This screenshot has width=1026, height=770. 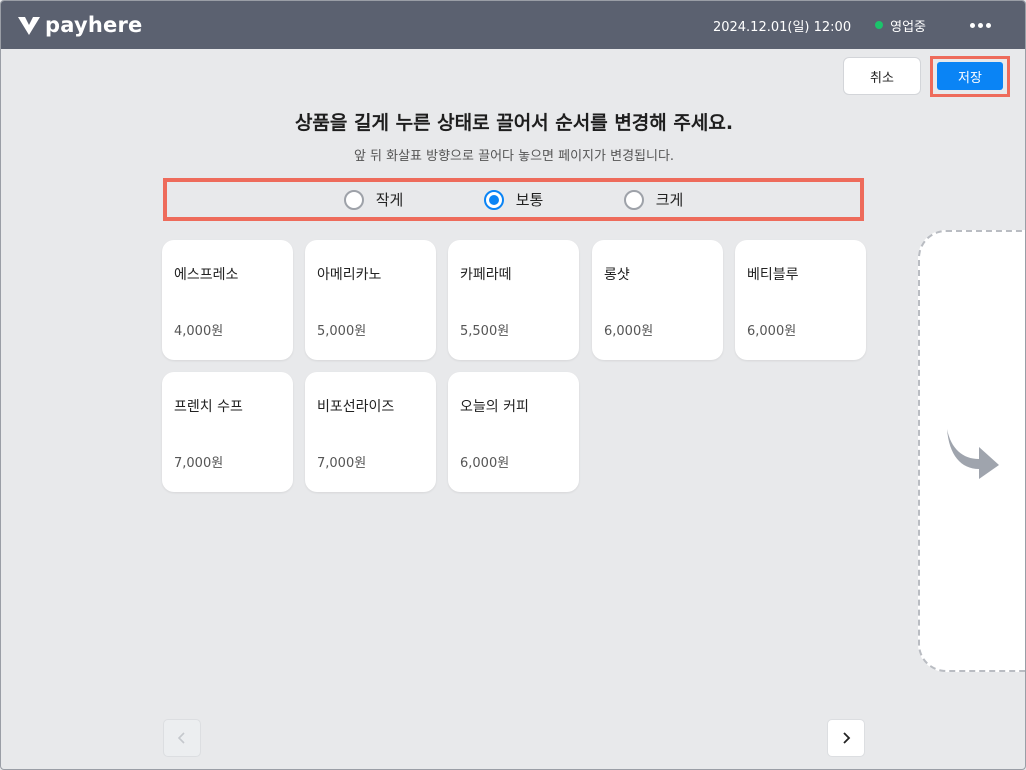 I want to click on product-price: 5,000원, so click(x=342, y=331).